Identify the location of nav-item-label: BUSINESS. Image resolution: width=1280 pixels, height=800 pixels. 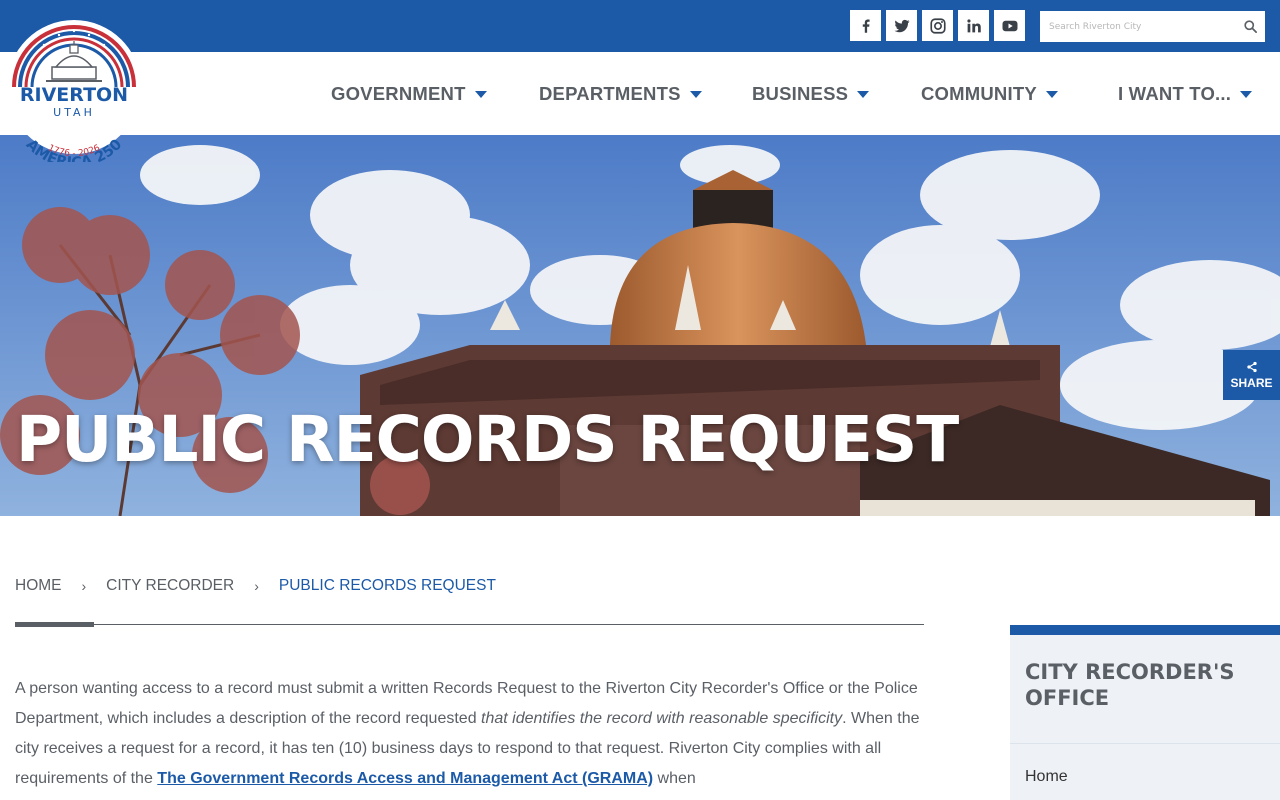
(800, 93).